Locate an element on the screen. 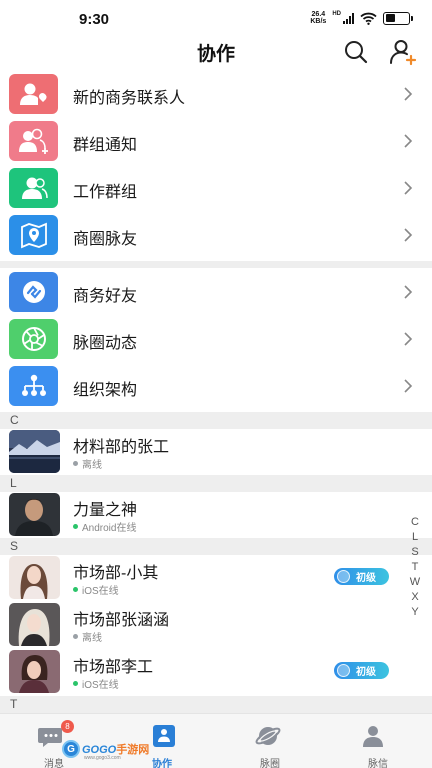 This screenshot has height=768, width=432. index-letter: Y is located at coordinates (414, 612).